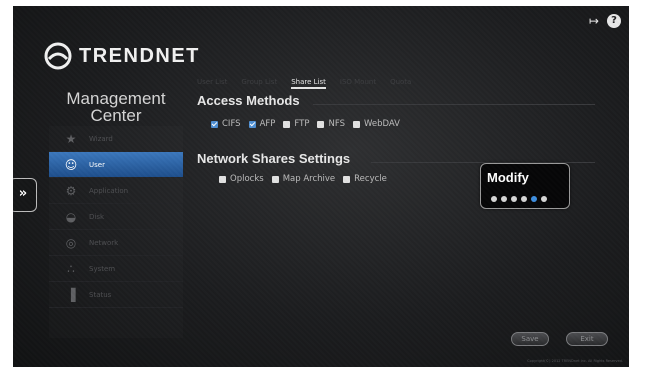  Describe the element at coordinates (109, 190) in the screenshot. I see `sidebar-item-label: Application` at that location.